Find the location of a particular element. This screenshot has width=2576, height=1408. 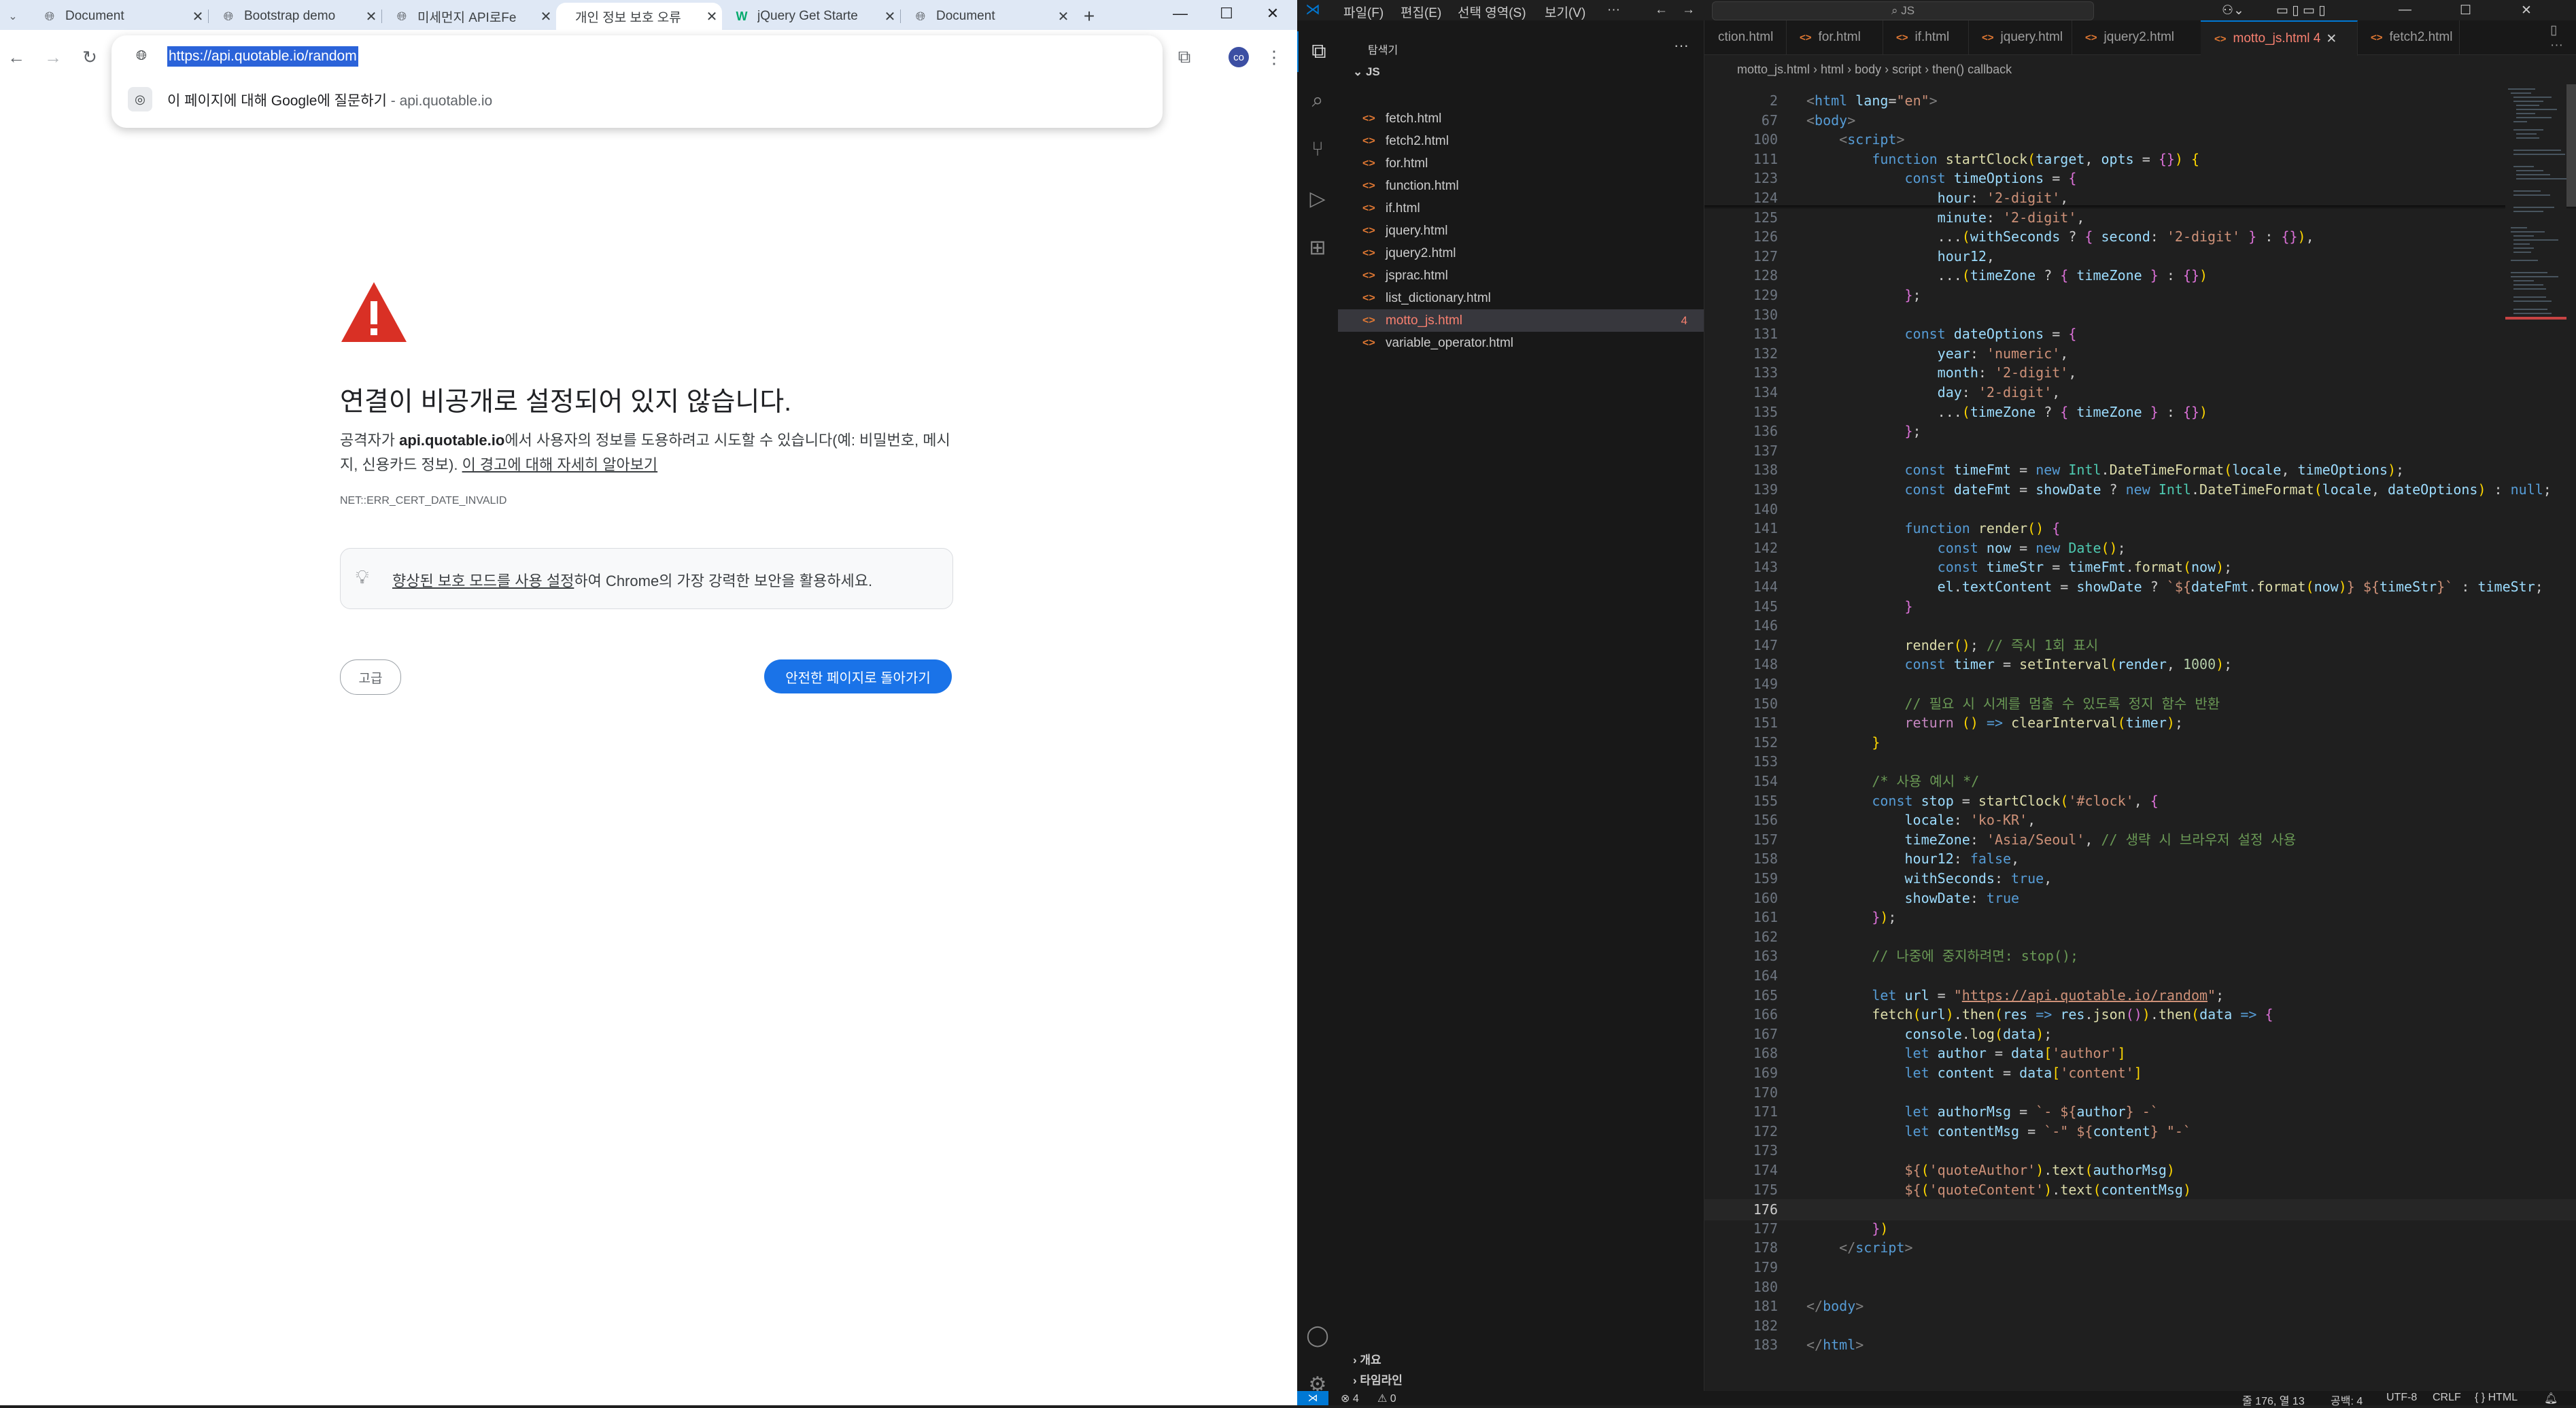

maximize-button: ☐ is located at coordinates (1226, 14).